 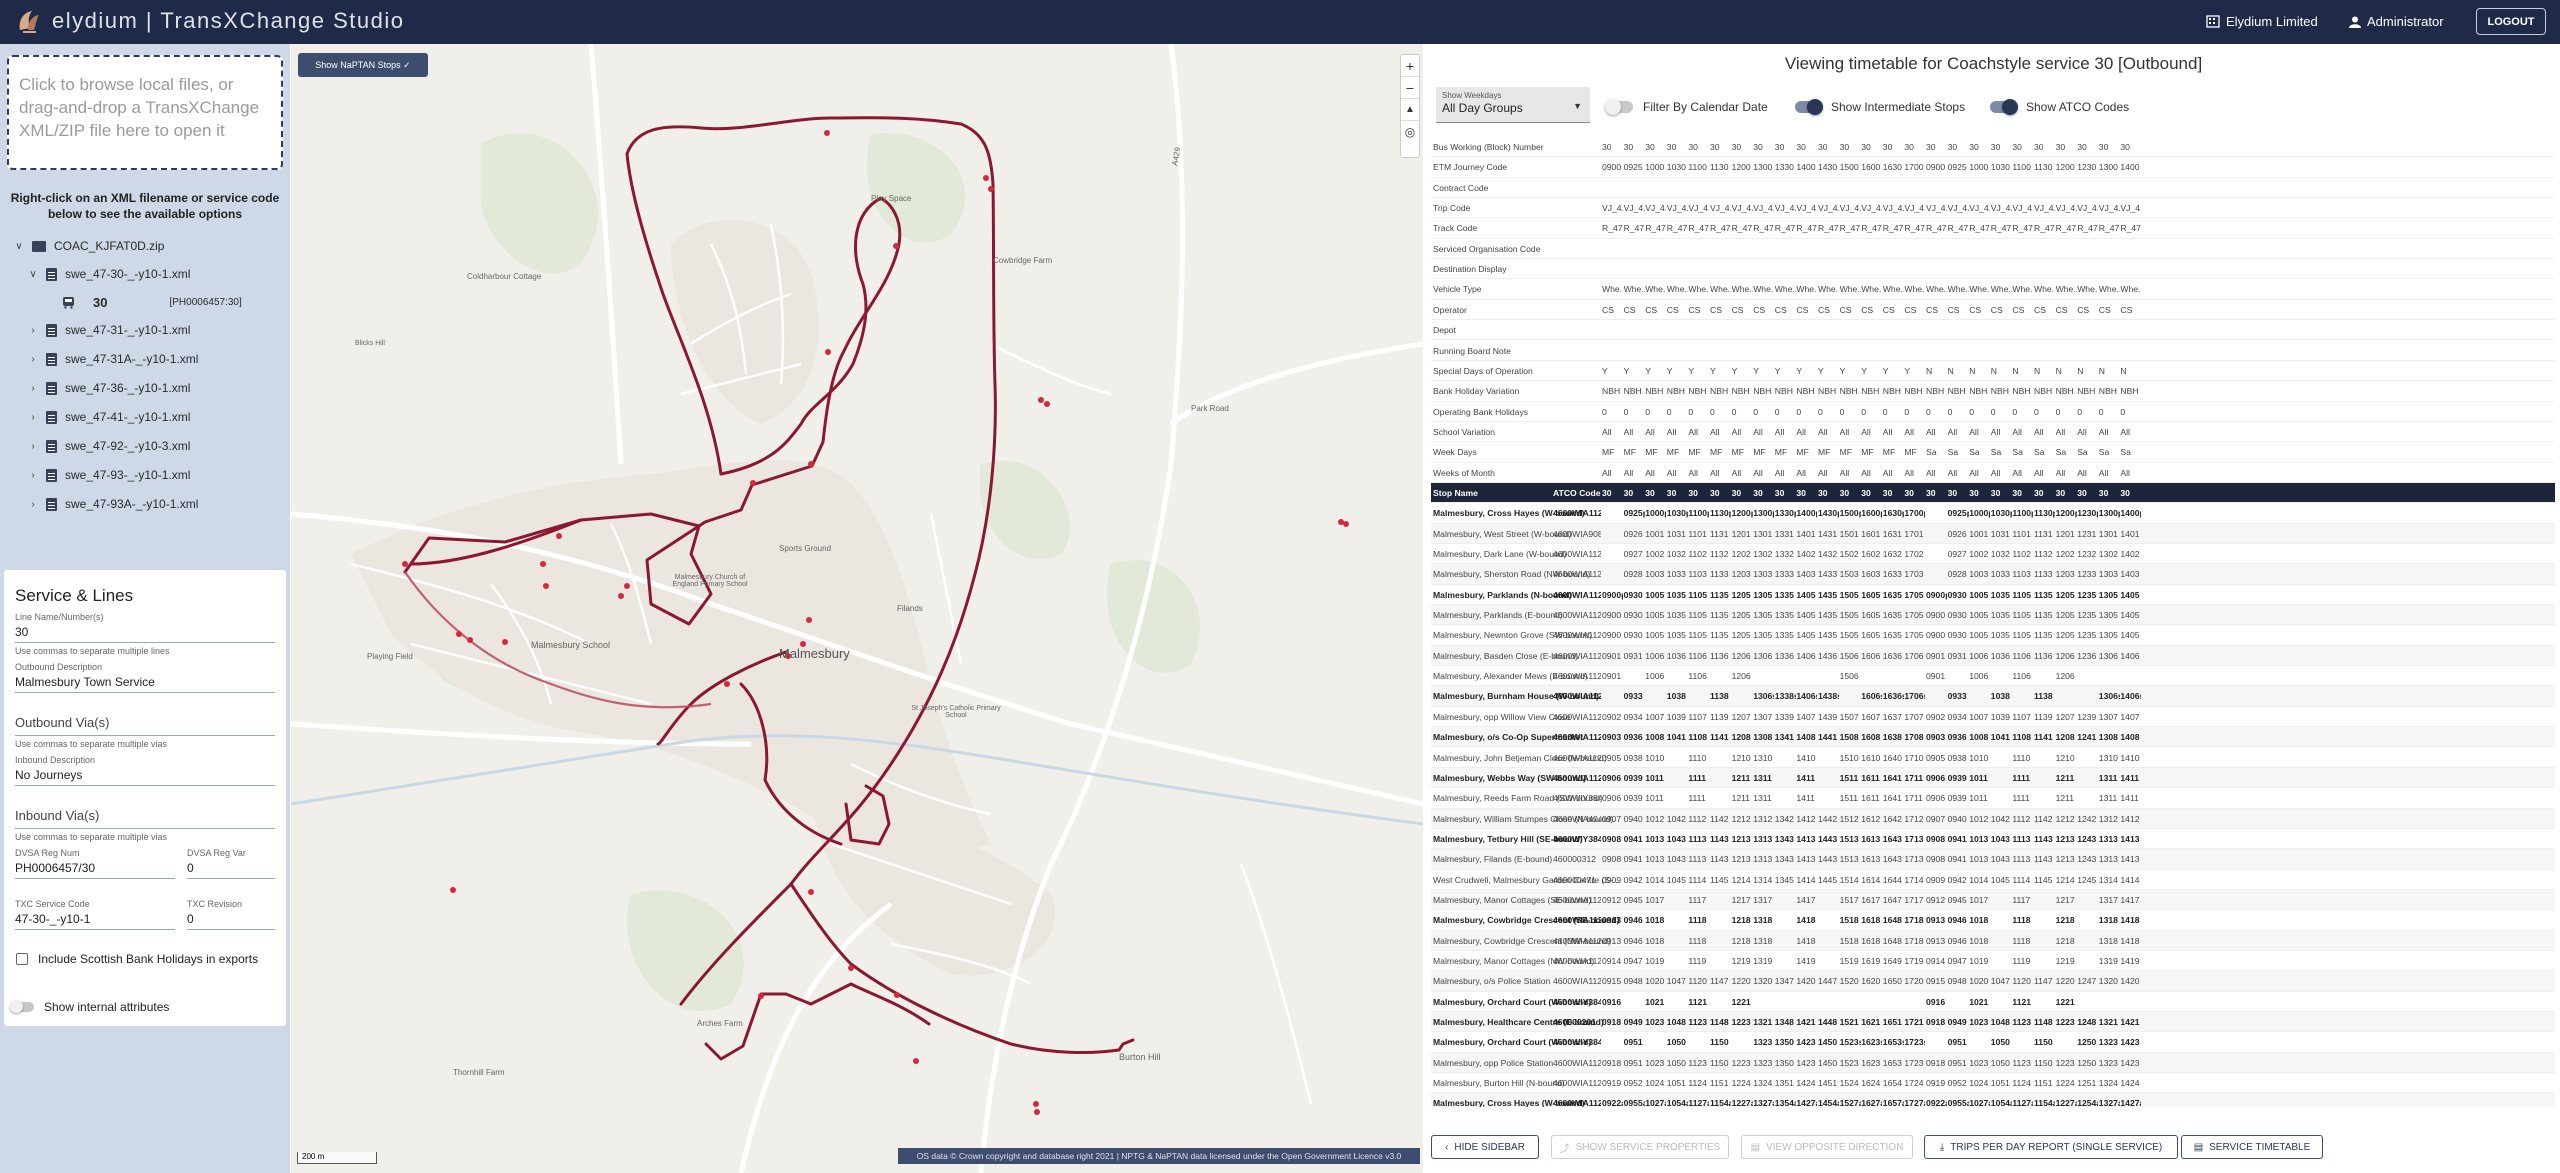 What do you see at coordinates (1828, 656) in the screenshot?
I see `time-cell: 1436` at bounding box center [1828, 656].